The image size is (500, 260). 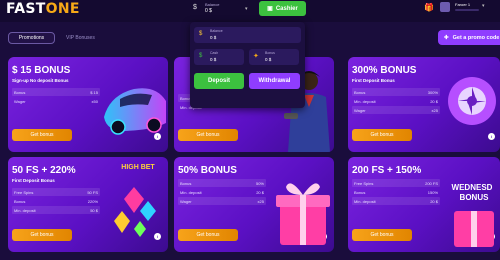 What do you see at coordinates (472, 101) in the screenshot?
I see `turbo-image` at bounding box center [472, 101].